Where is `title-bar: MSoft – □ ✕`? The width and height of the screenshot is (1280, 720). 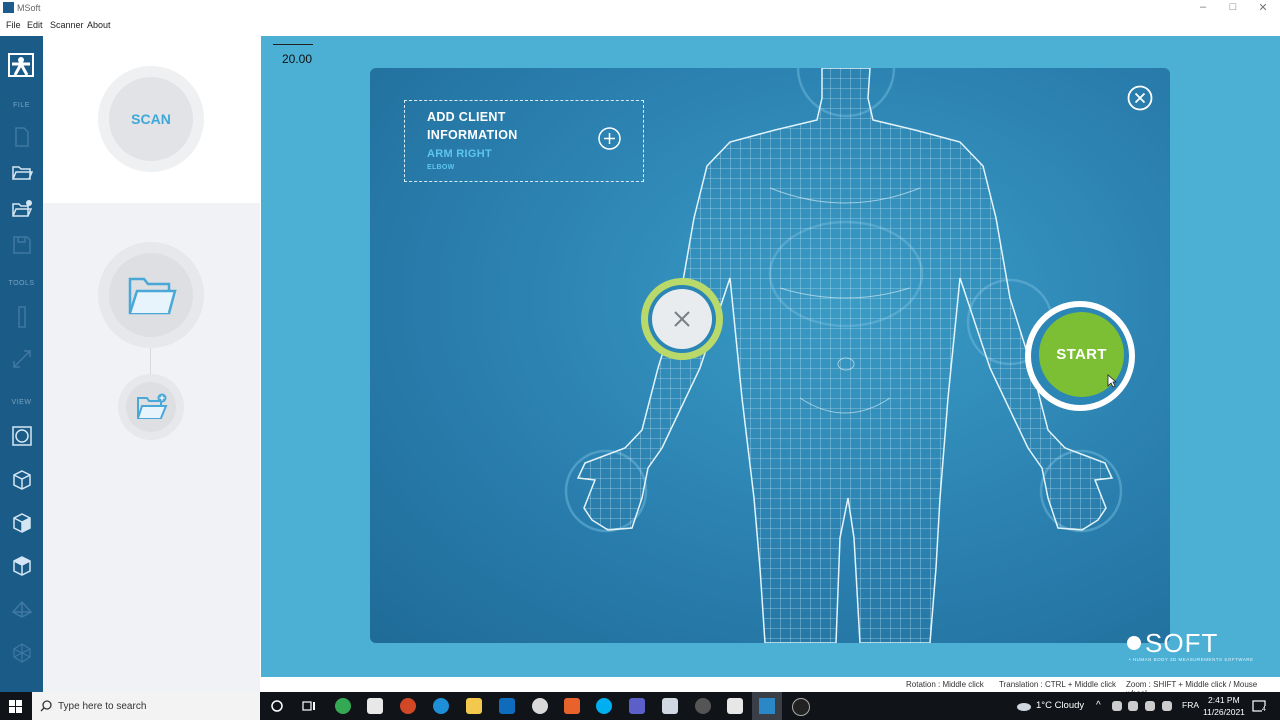 title-bar: MSoft – □ ✕ is located at coordinates (640, 8).